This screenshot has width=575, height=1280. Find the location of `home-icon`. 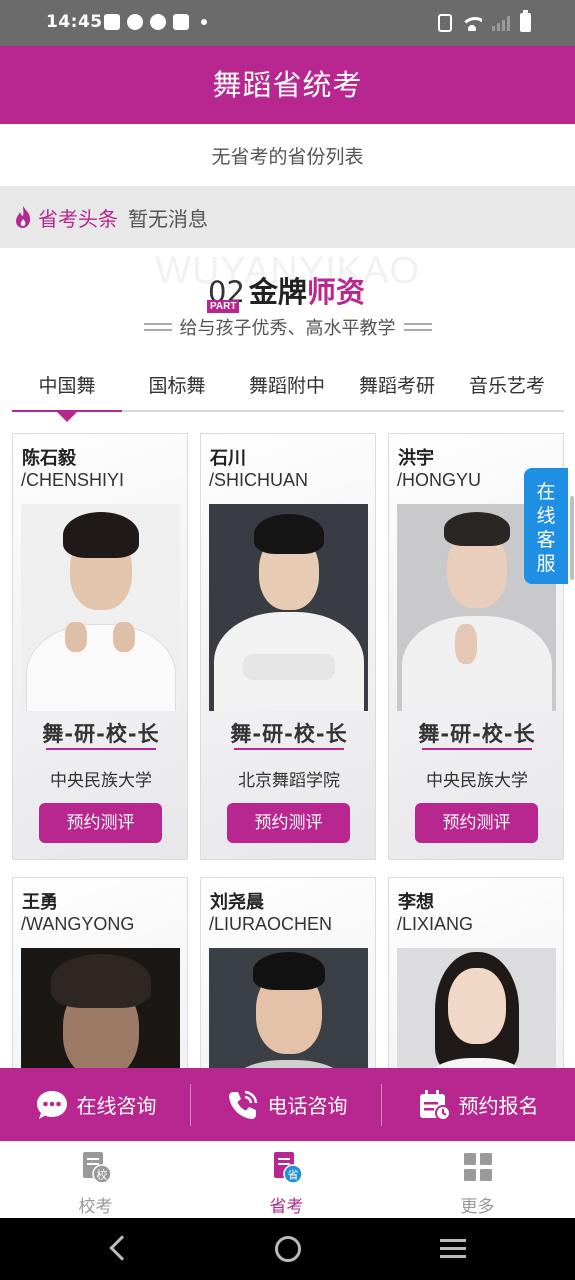

home-icon is located at coordinates (288, 1249).